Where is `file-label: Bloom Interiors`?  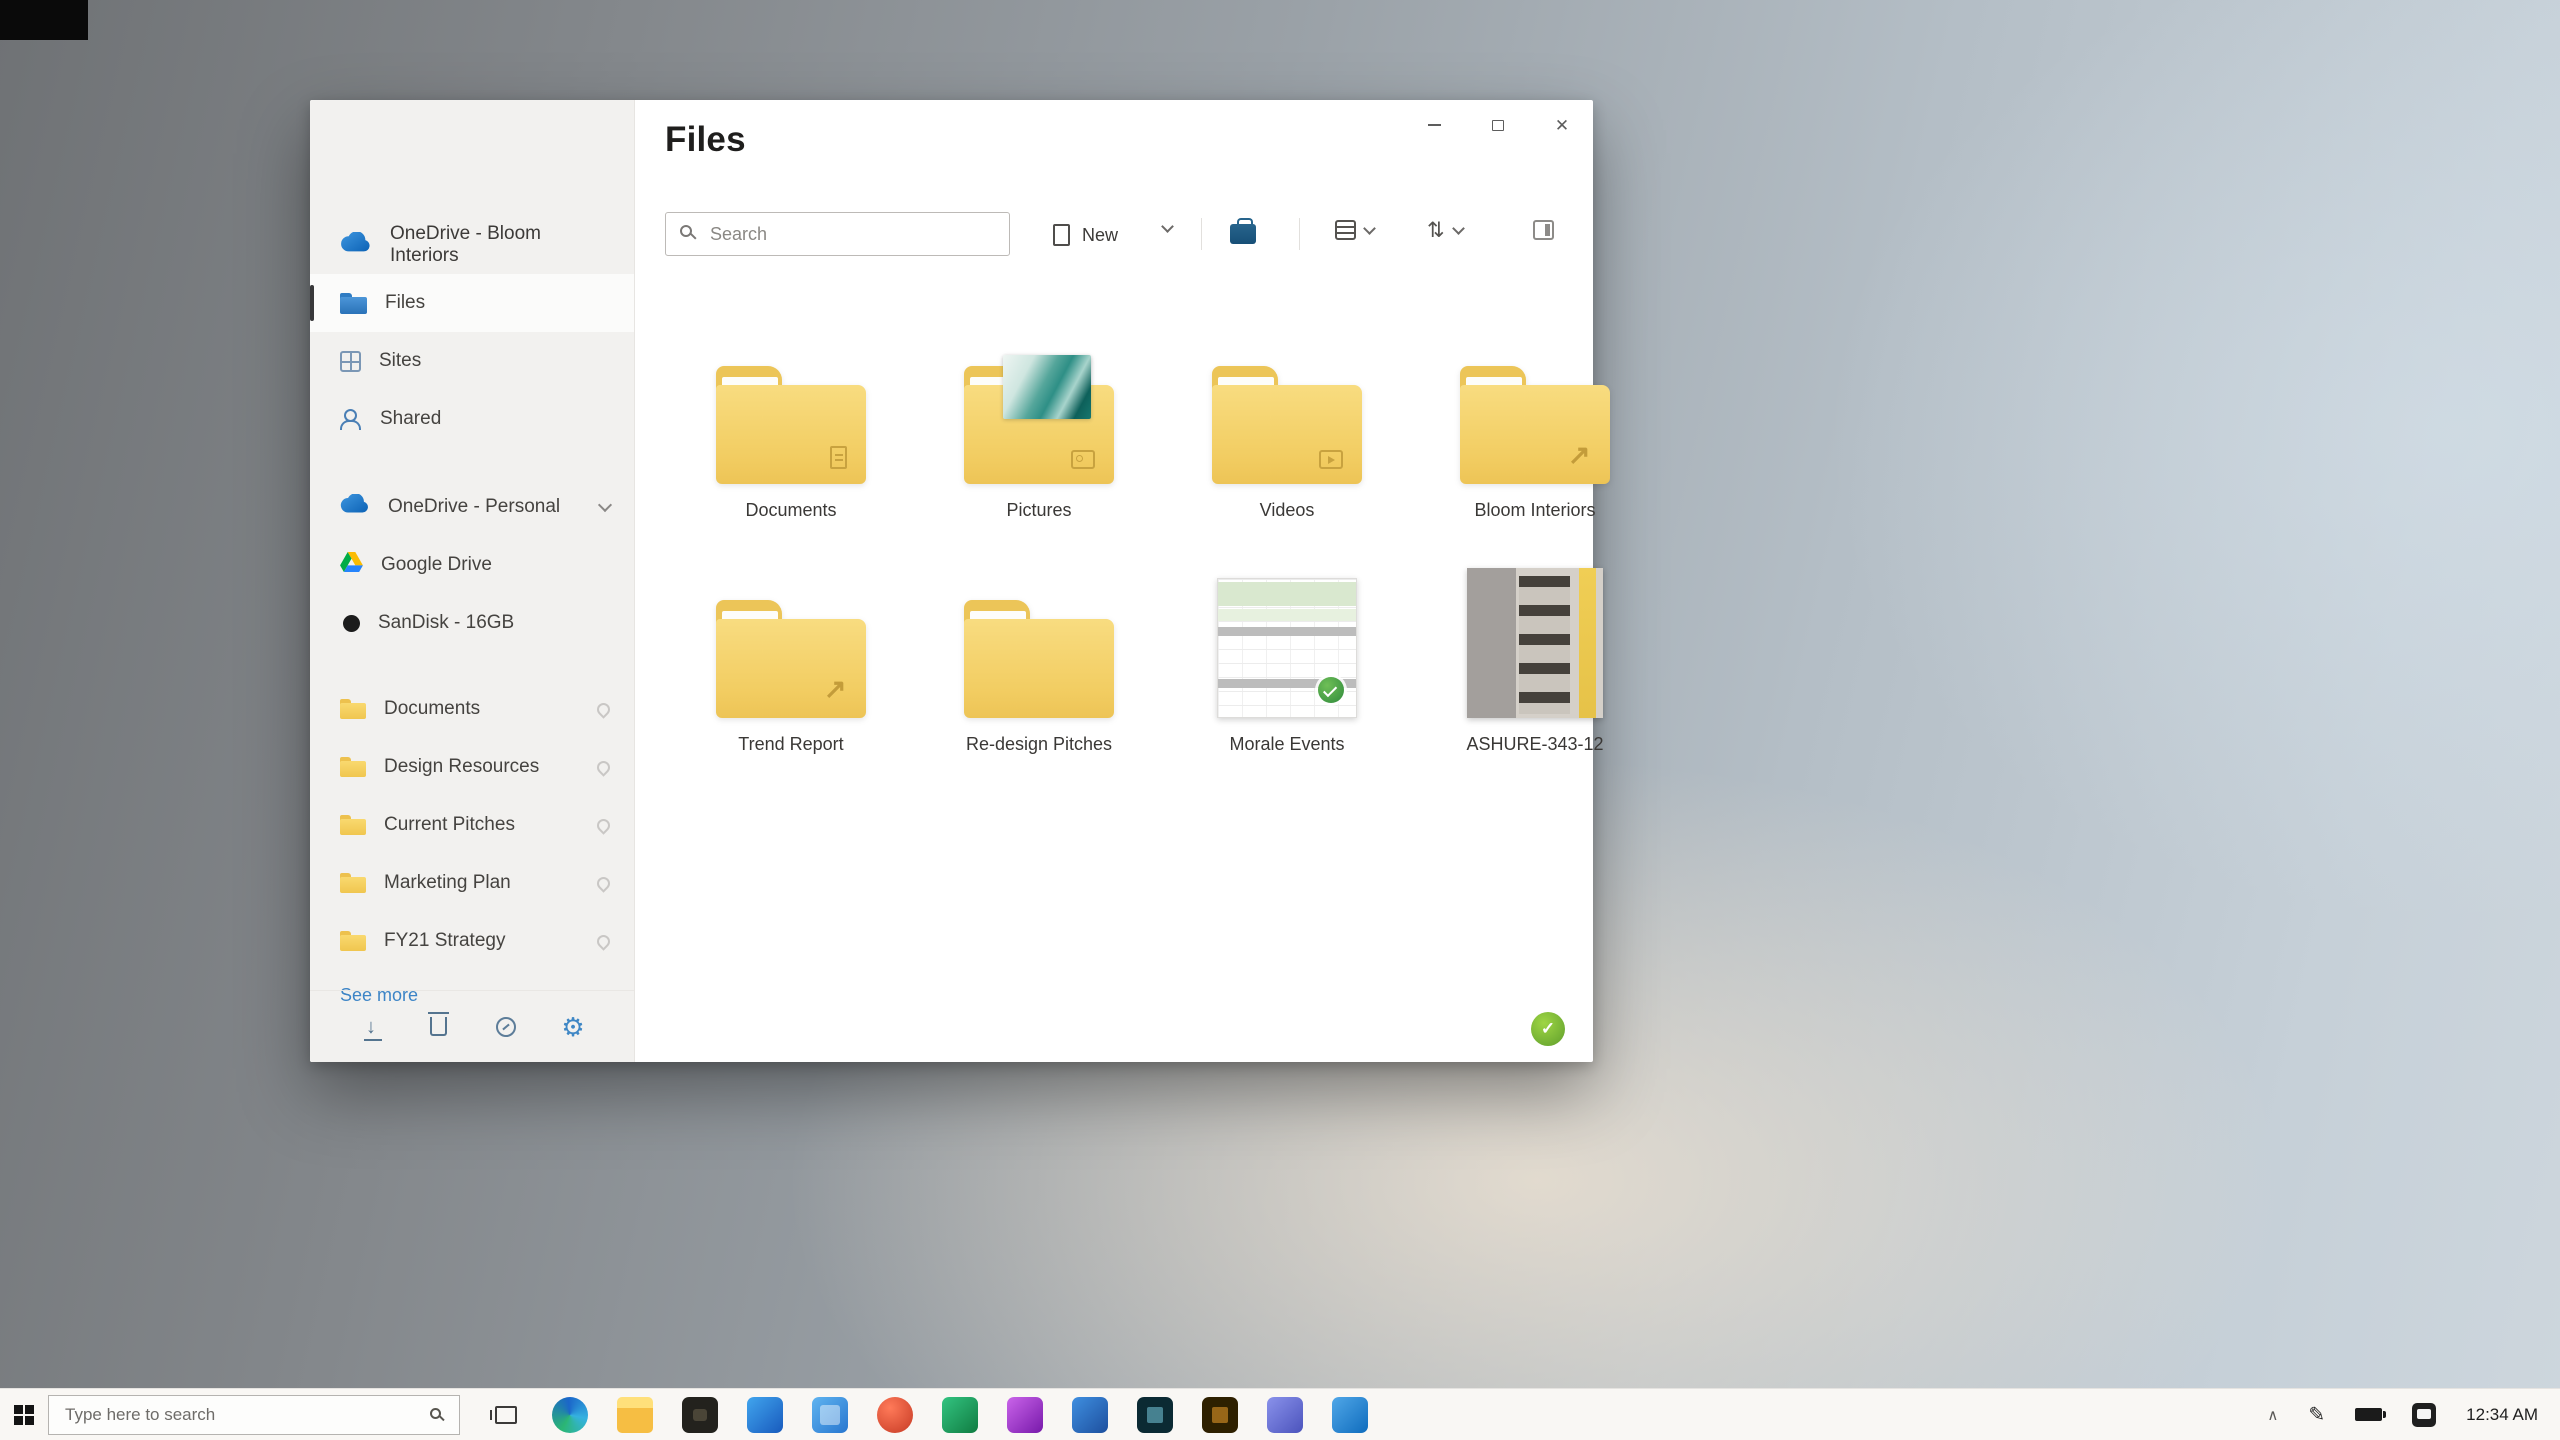
file-label: Bloom Interiors is located at coordinates (1535, 510).